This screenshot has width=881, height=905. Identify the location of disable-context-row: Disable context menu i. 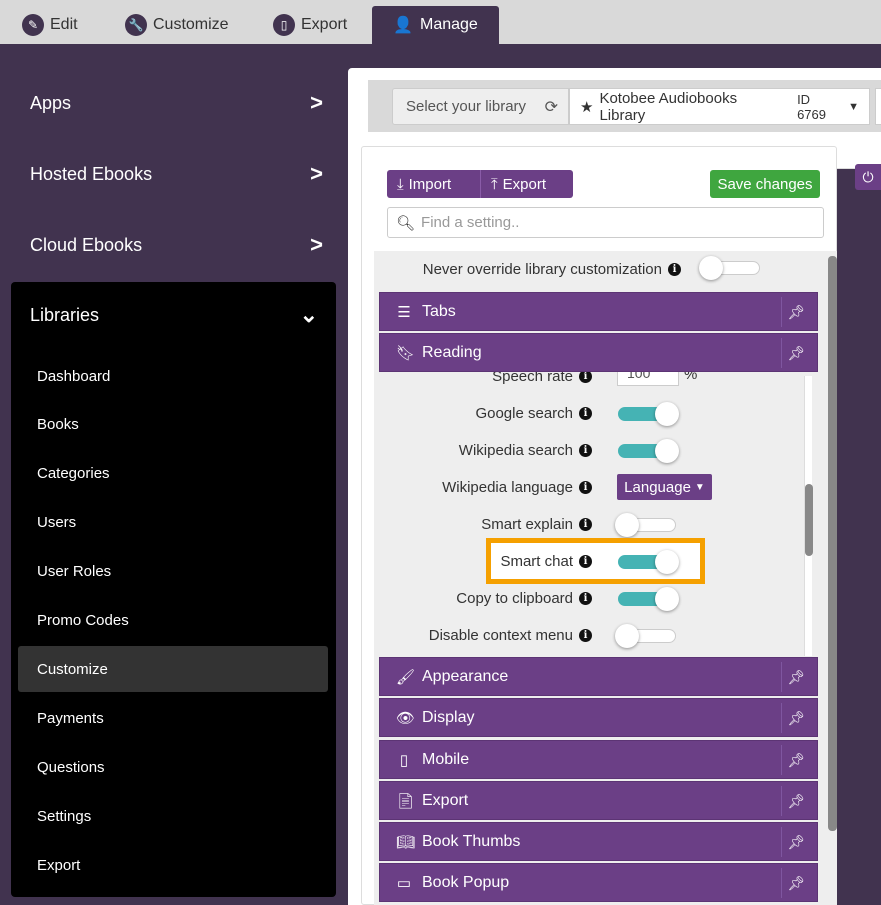
(485, 635).